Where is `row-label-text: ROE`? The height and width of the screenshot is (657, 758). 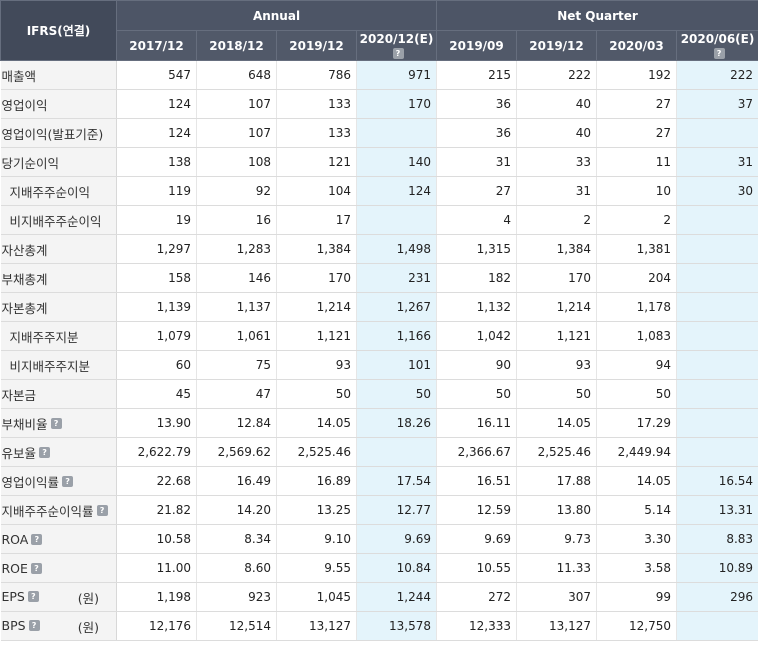 row-label-text: ROE is located at coordinates (14, 568).